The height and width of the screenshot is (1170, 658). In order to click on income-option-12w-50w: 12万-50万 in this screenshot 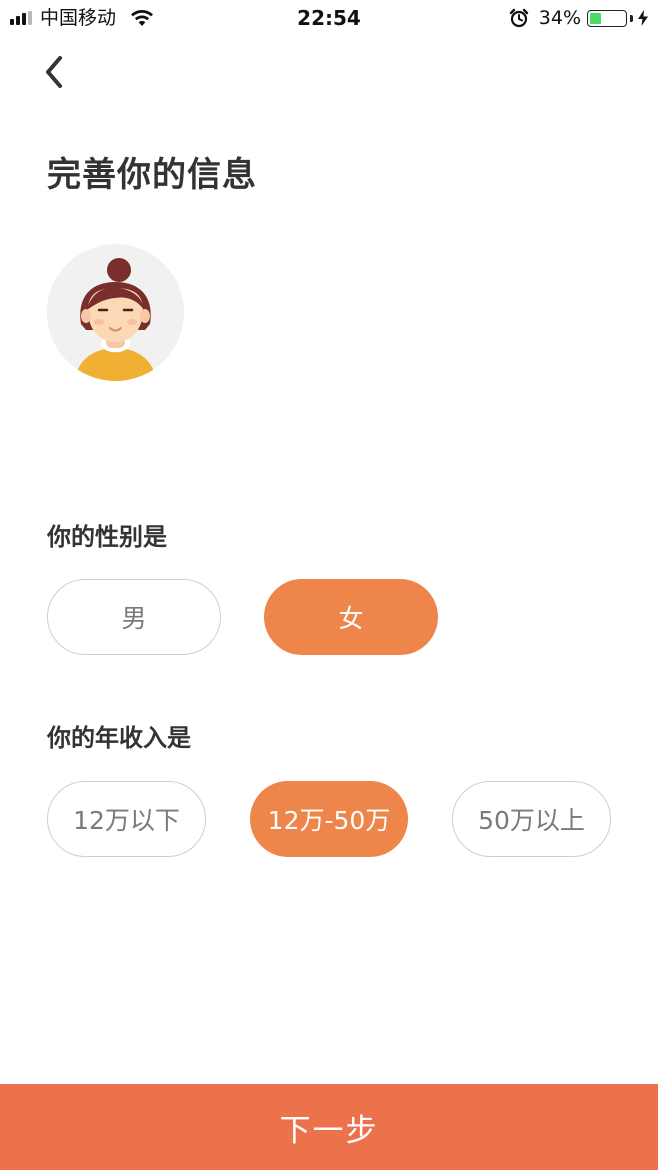, I will do `click(329, 819)`.